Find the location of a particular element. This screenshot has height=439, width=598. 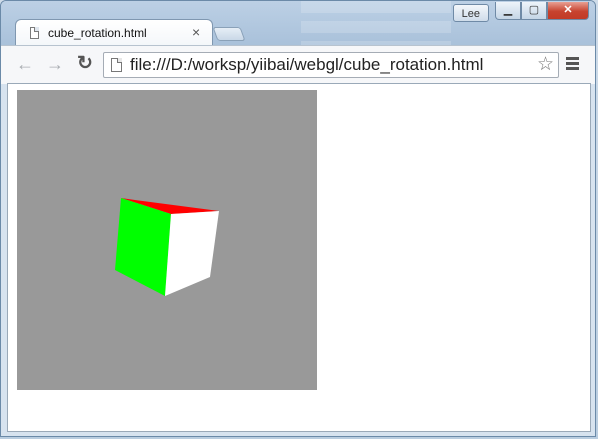

maximize-button: ▢ is located at coordinates (534, 11).